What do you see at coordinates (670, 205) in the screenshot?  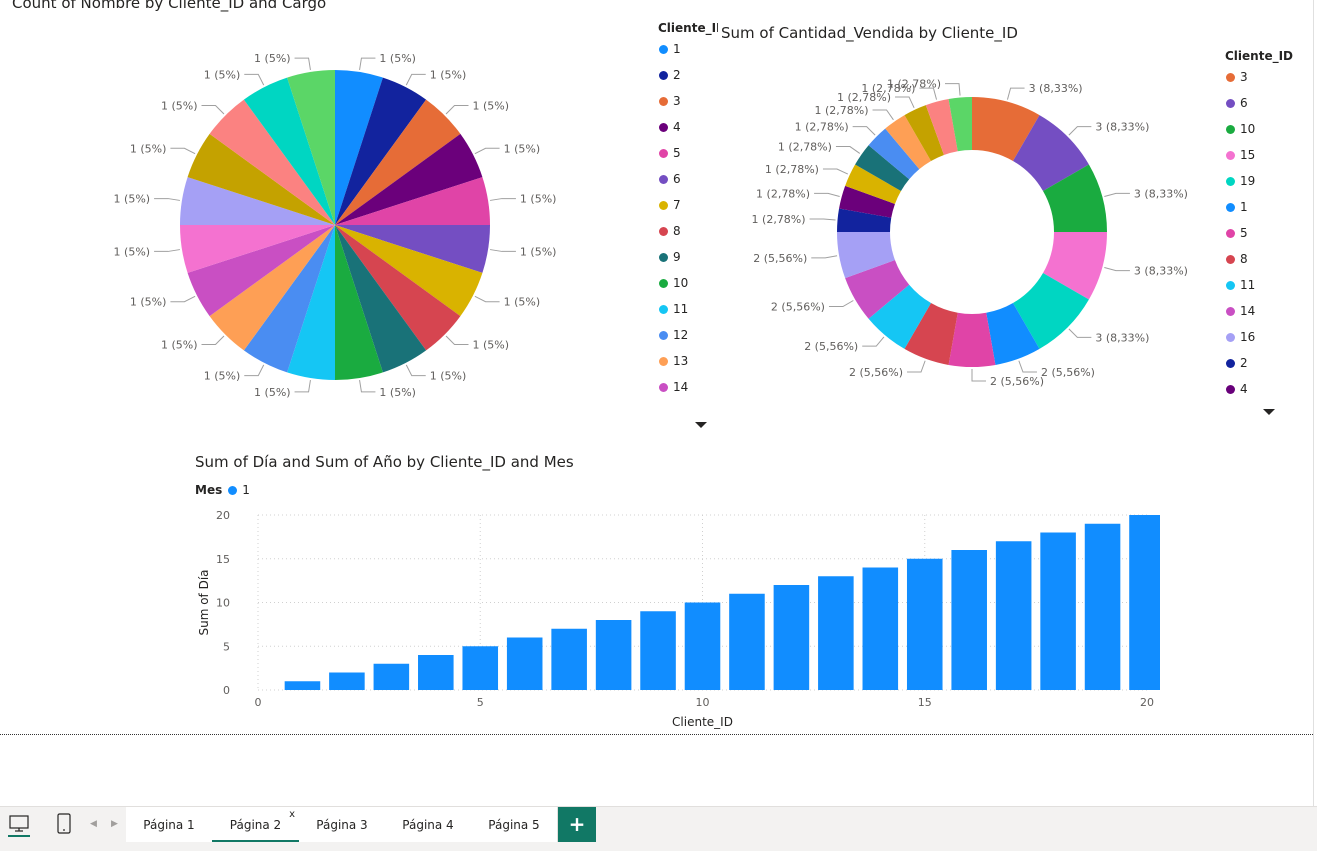 I see `pie-legend-item: 7` at bounding box center [670, 205].